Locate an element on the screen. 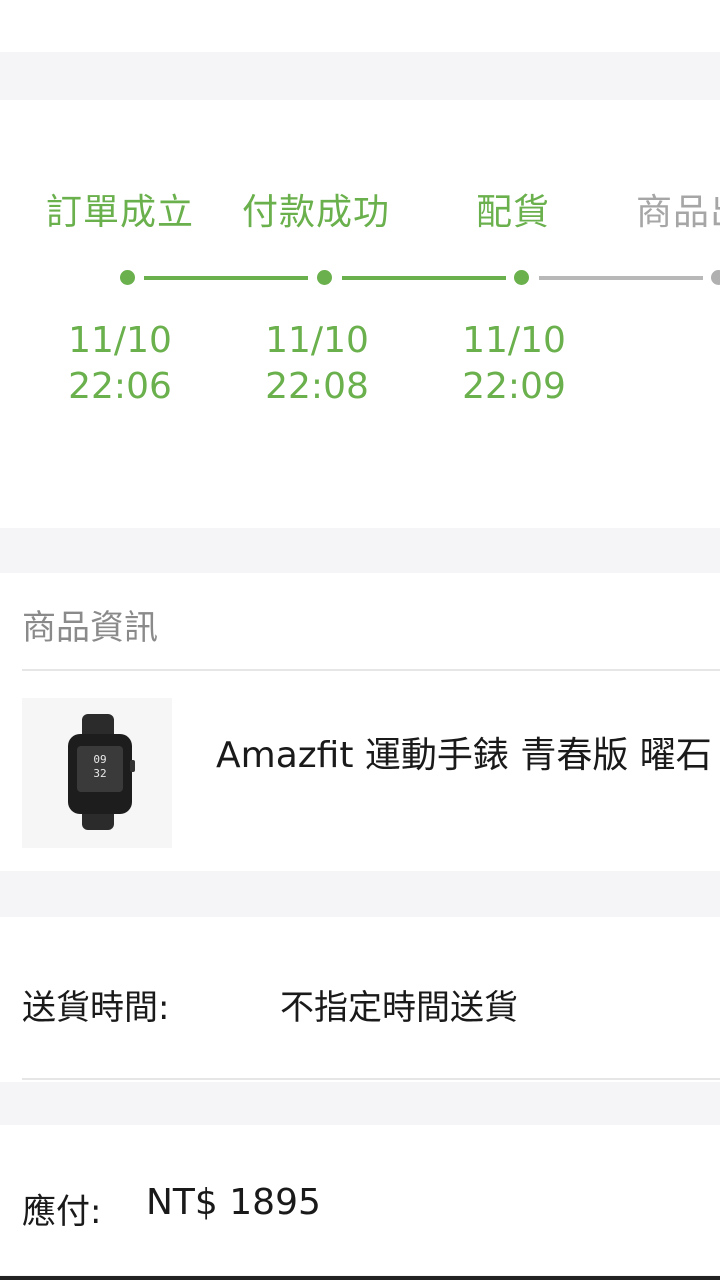 The height and width of the screenshot is (1280, 720). step-label-allocation: 配貨 is located at coordinates (513, 212).